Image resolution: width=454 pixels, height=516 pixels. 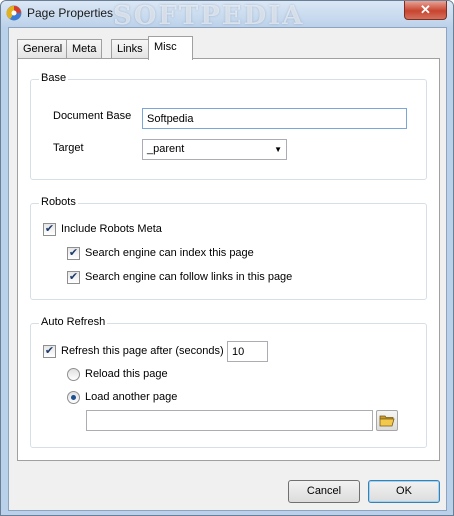 I want to click on can-index-checkbox: ✔, so click(x=73, y=253).